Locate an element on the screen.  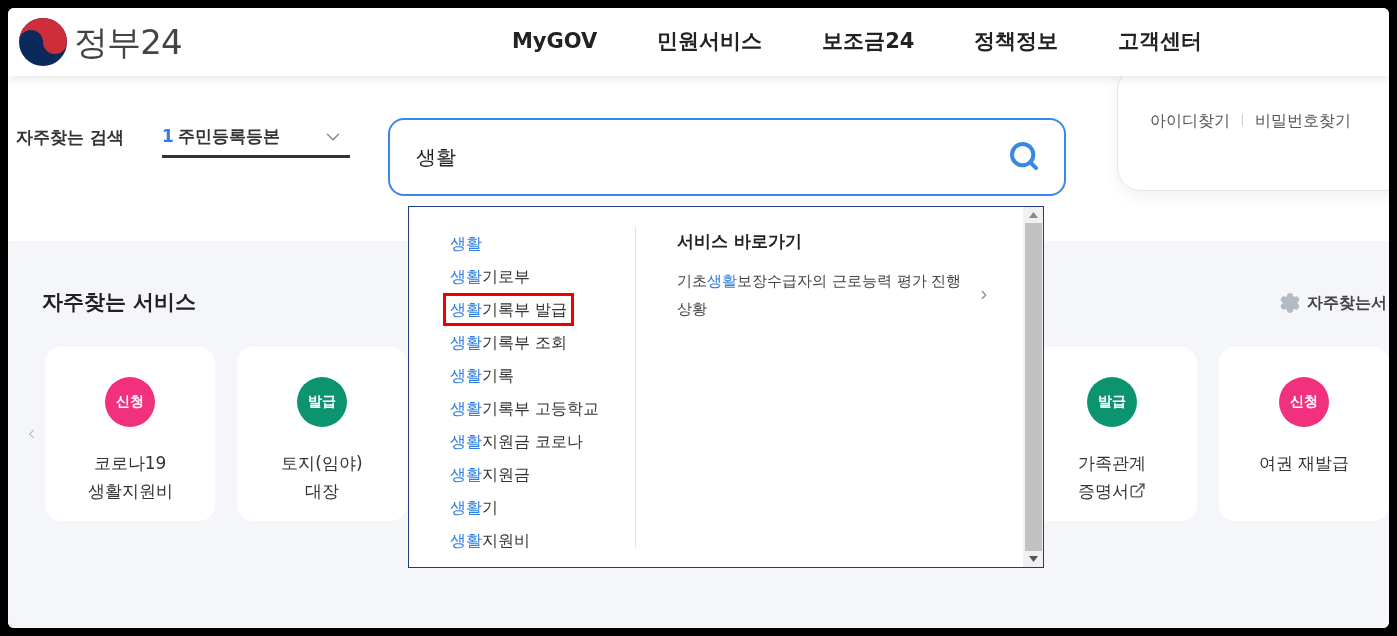
shortcut-item: 기초생활보장수급자의 근로능력 평가 진행상황 is located at coordinates (845, 294).